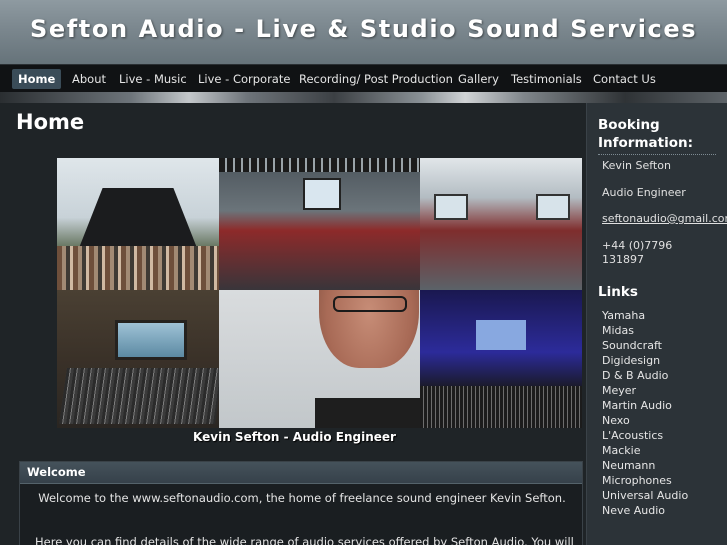 This screenshot has width=727, height=545. I want to click on contact-phone-line1: +44 (0)7796, so click(637, 245).